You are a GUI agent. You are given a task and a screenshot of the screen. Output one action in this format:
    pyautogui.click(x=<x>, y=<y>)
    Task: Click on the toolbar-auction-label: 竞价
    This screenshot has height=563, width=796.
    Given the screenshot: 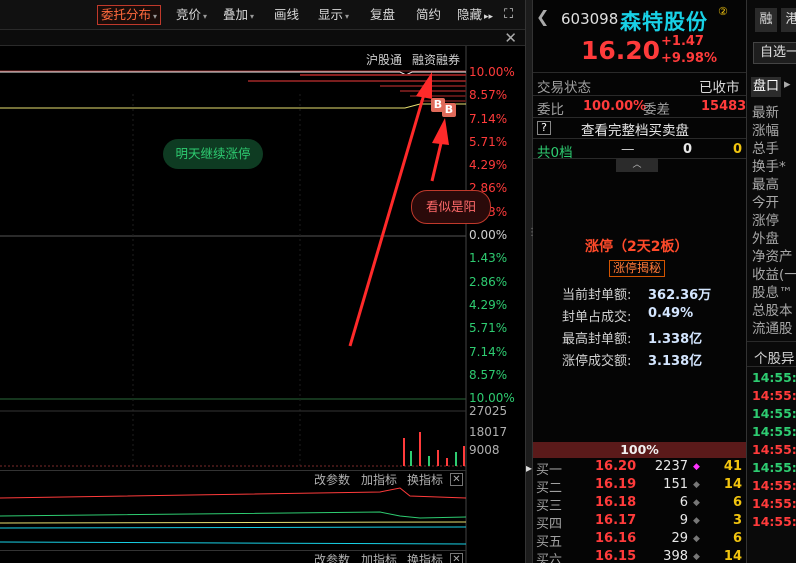 What is the action you would take?
    pyautogui.click(x=189, y=14)
    